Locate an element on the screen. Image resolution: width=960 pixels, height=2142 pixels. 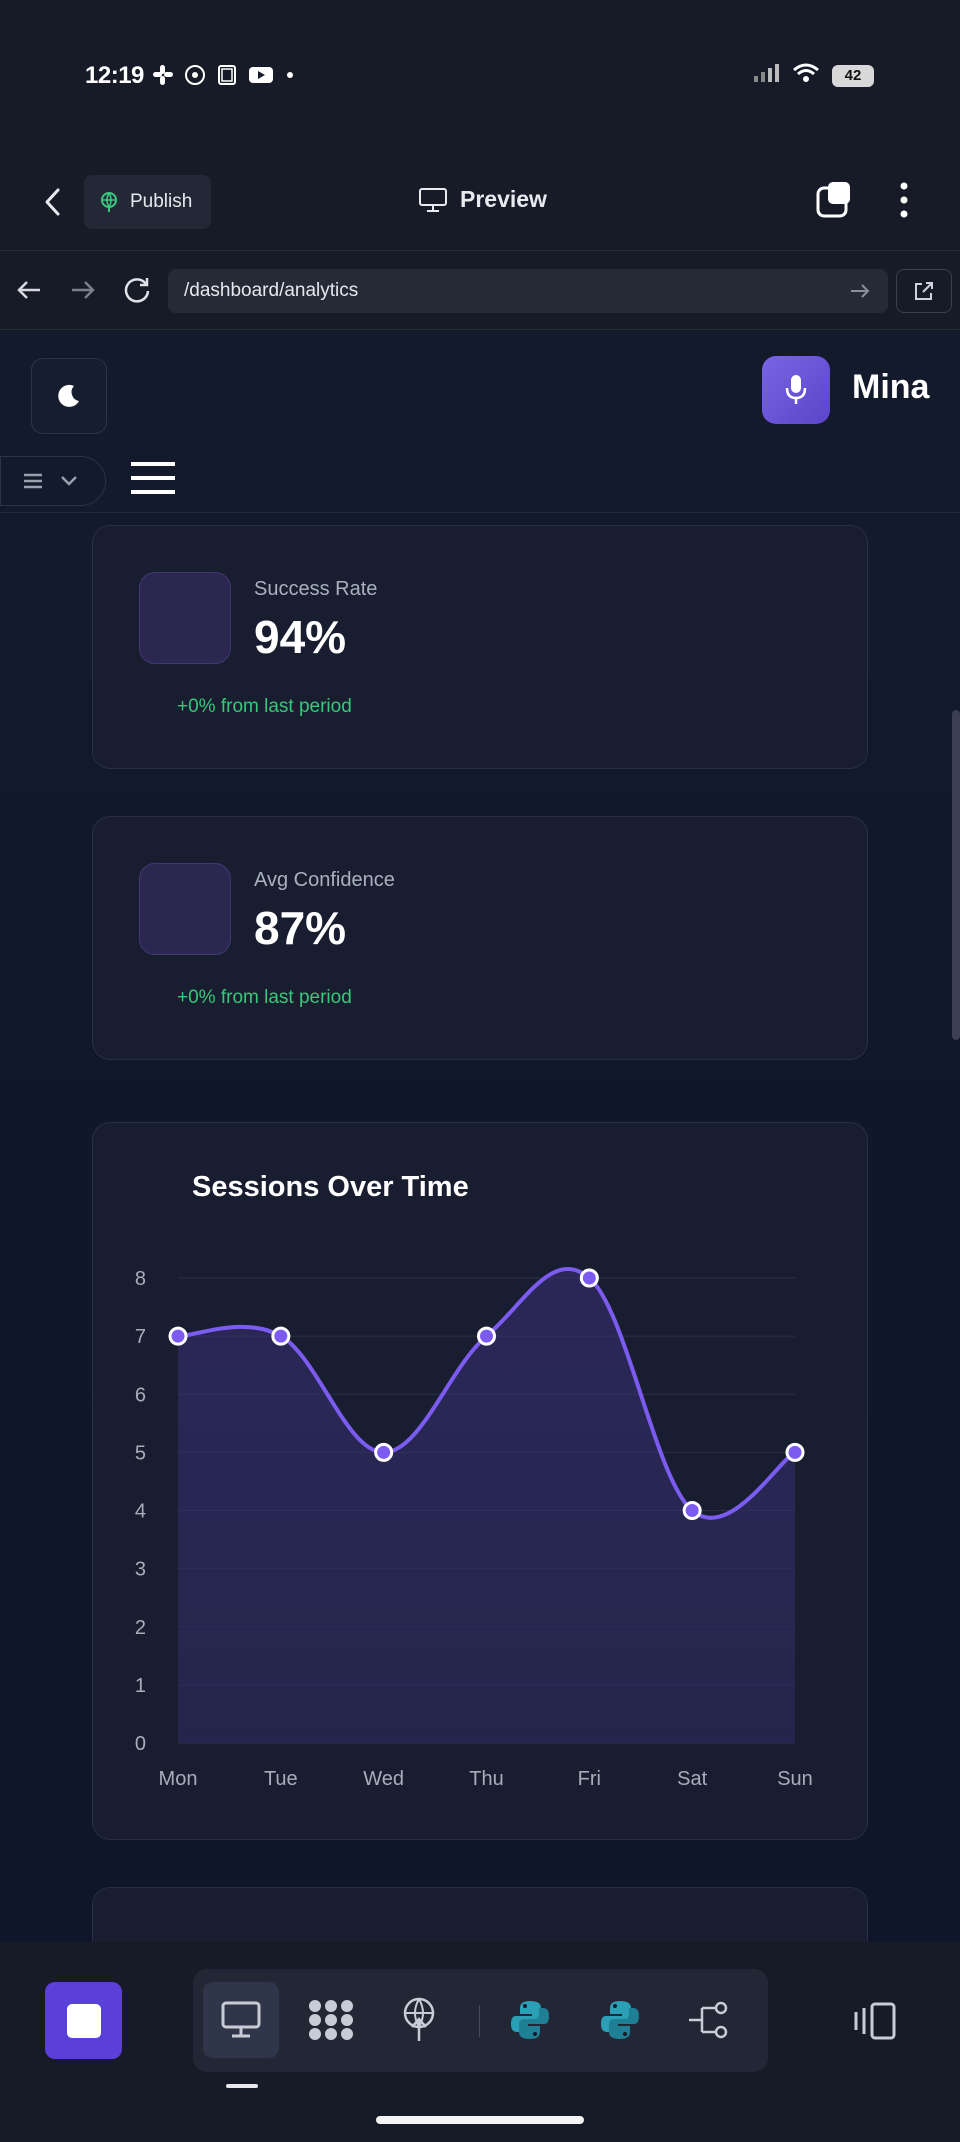
panel-toggle-icon is located at coordinates (875, 2021).